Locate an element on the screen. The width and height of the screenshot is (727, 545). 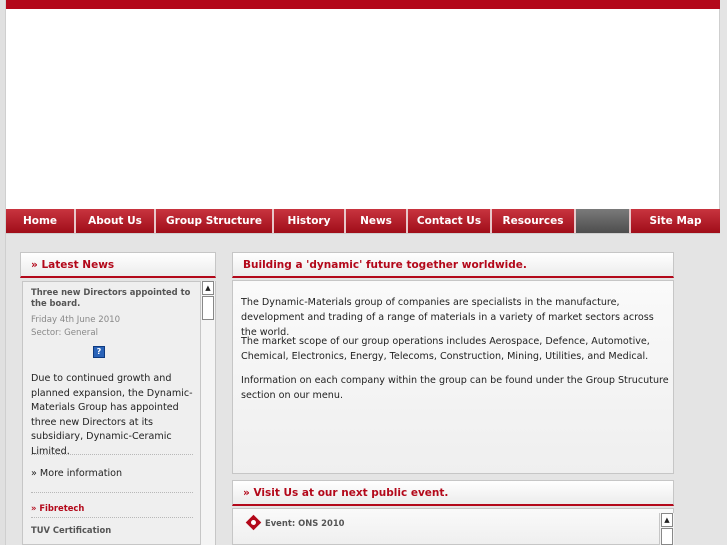
events-title: » Visit Us at our next public event. is located at coordinates (453, 493).